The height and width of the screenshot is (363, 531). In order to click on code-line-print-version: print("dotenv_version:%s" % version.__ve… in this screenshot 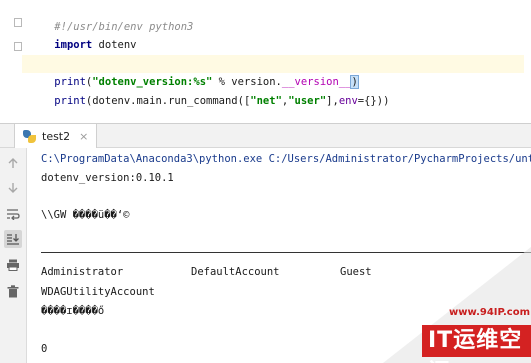, I will do `click(273, 72)`.